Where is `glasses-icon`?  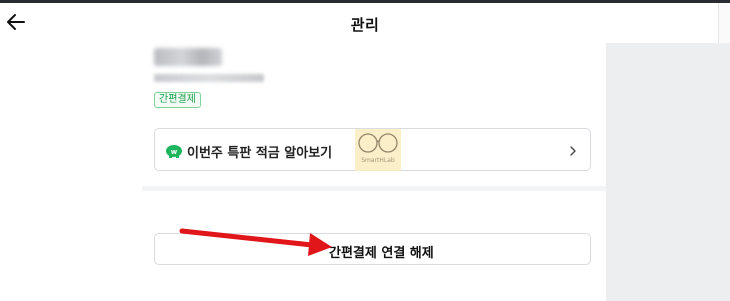 glasses-icon is located at coordinates (378, 143).